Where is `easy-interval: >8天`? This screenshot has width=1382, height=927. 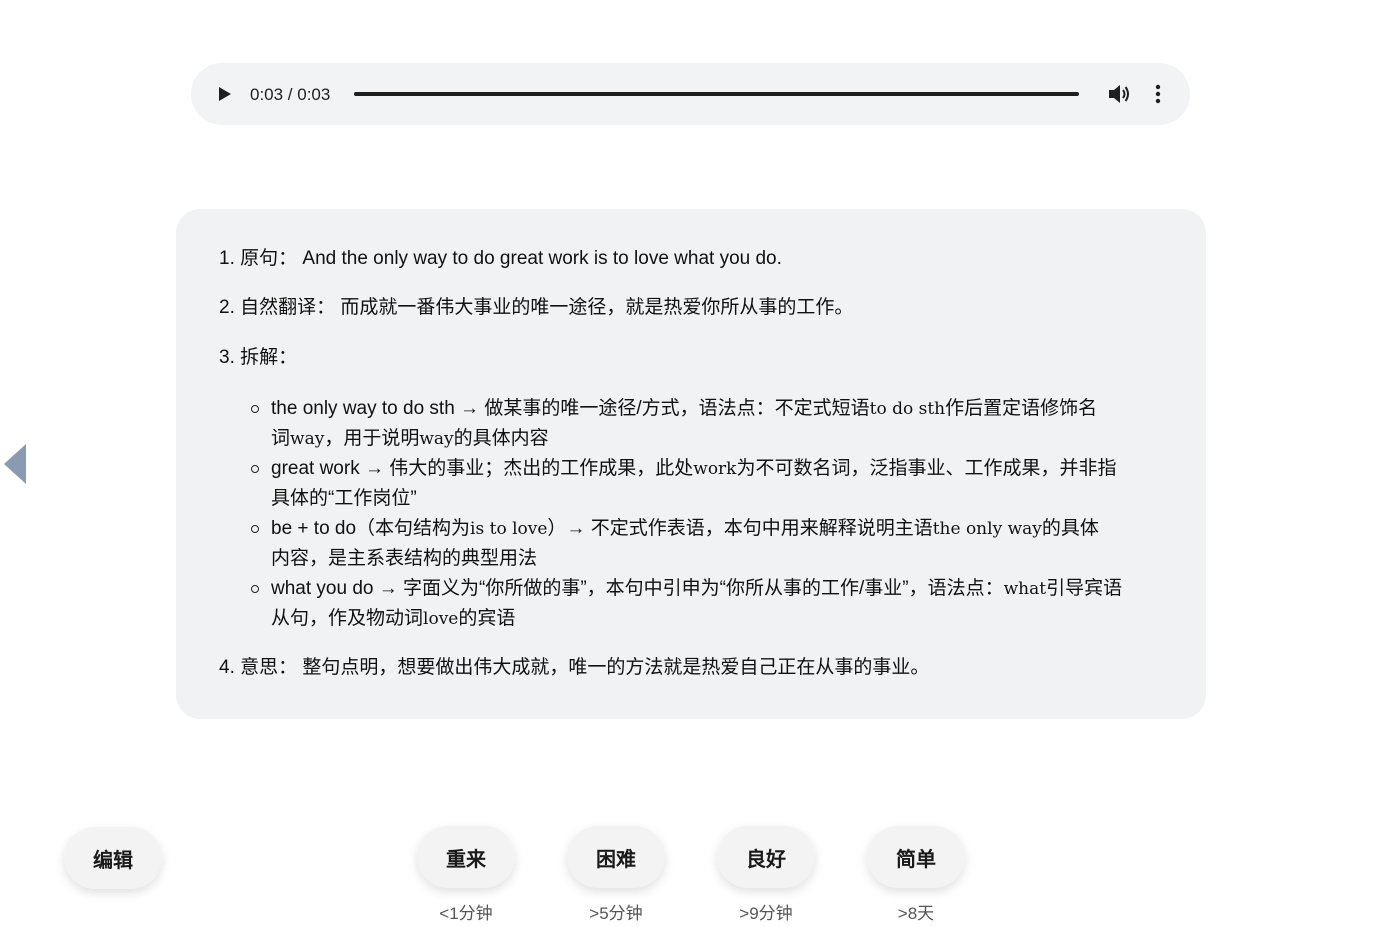
easy-interval: >8天 is located at coordinates (916, 913).